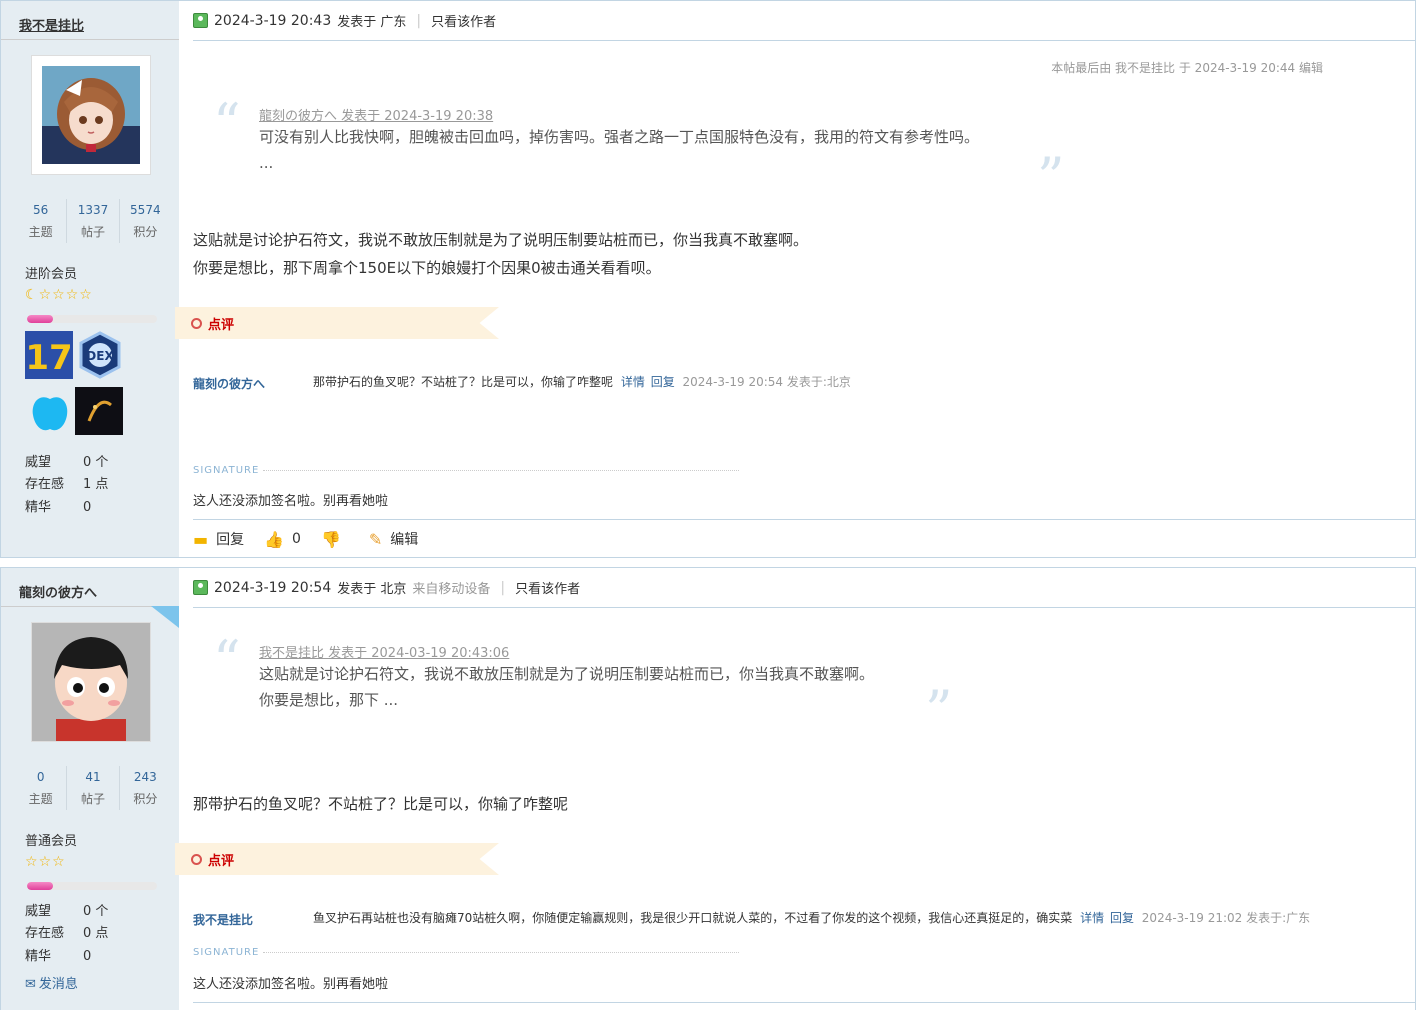 This screenshot has width=1416, height=1010. I want to click on stat-label: 积分, so click(145, 799).